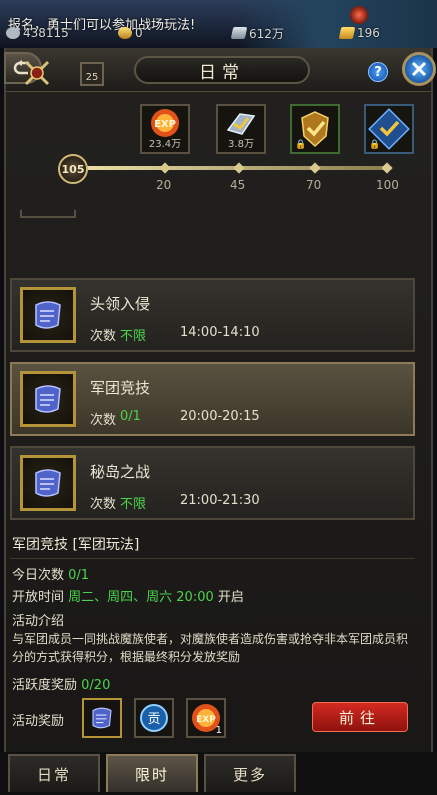 This screenshot has width=437, height=795. I want to click on today-count-line: 今日次数 0/1, so click(50, 573).